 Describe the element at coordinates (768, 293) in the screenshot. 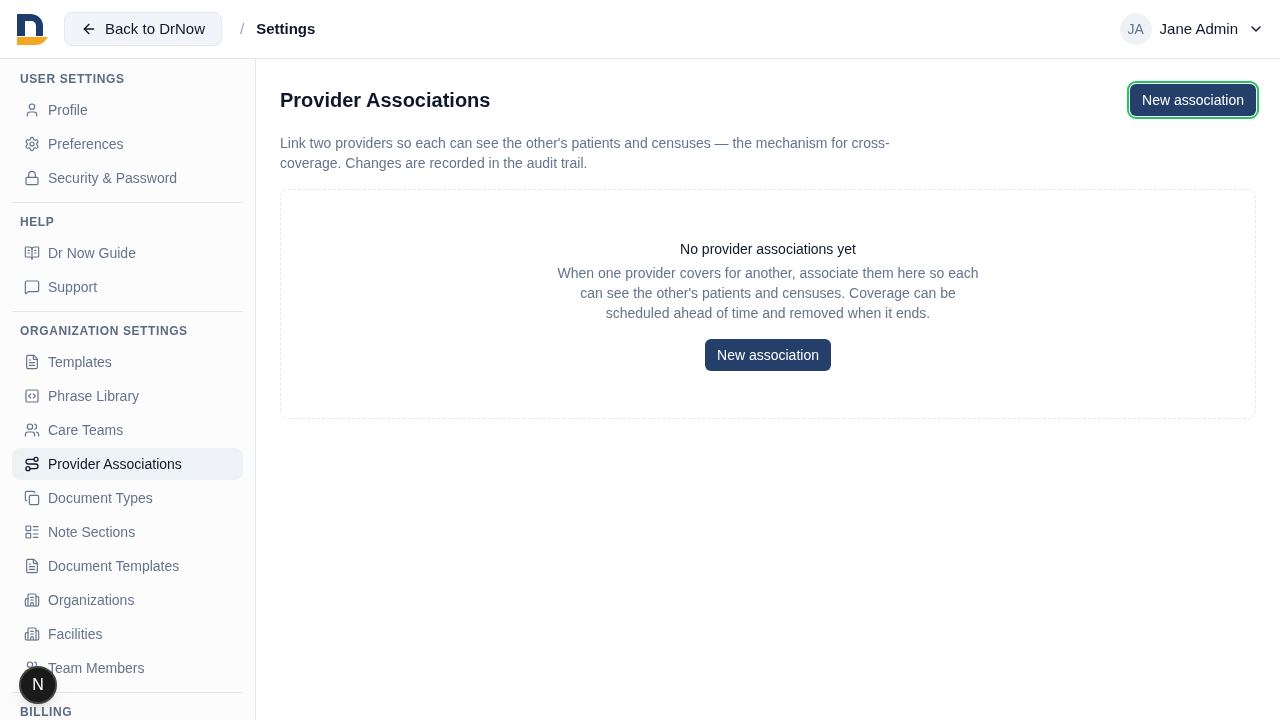

I see `empty-state-text: When one provider covers for another, associate them here so each can see the other's patients and censuses. Coverage can be scheduled ahead of time and removed when it ends.` at that location.